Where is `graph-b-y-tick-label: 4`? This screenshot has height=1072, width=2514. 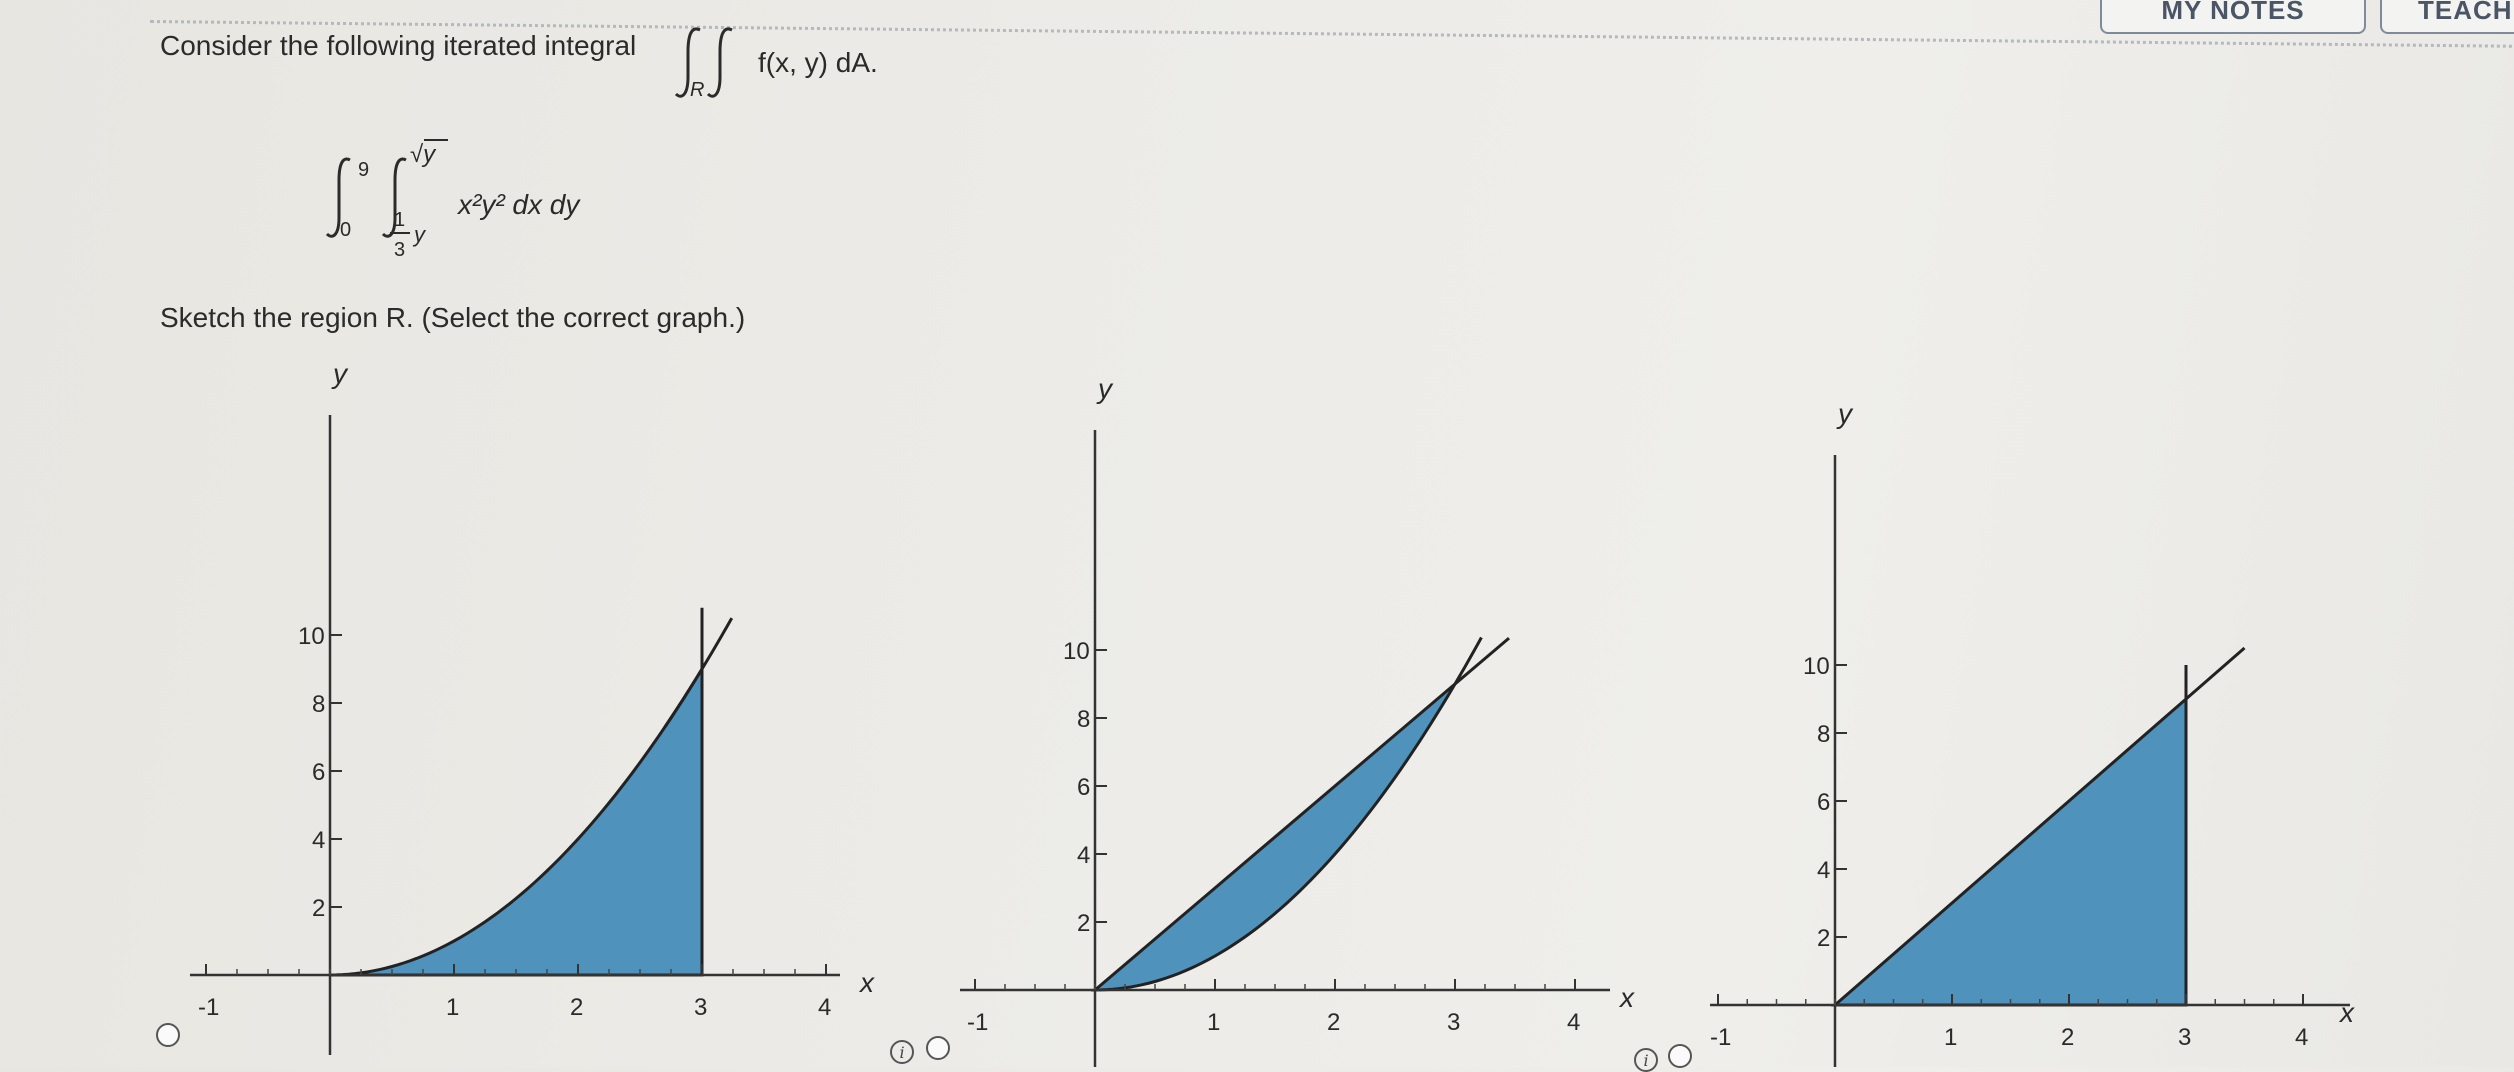 graph-b-y-tick-label: 4 is located at coordinates (1083, 855).